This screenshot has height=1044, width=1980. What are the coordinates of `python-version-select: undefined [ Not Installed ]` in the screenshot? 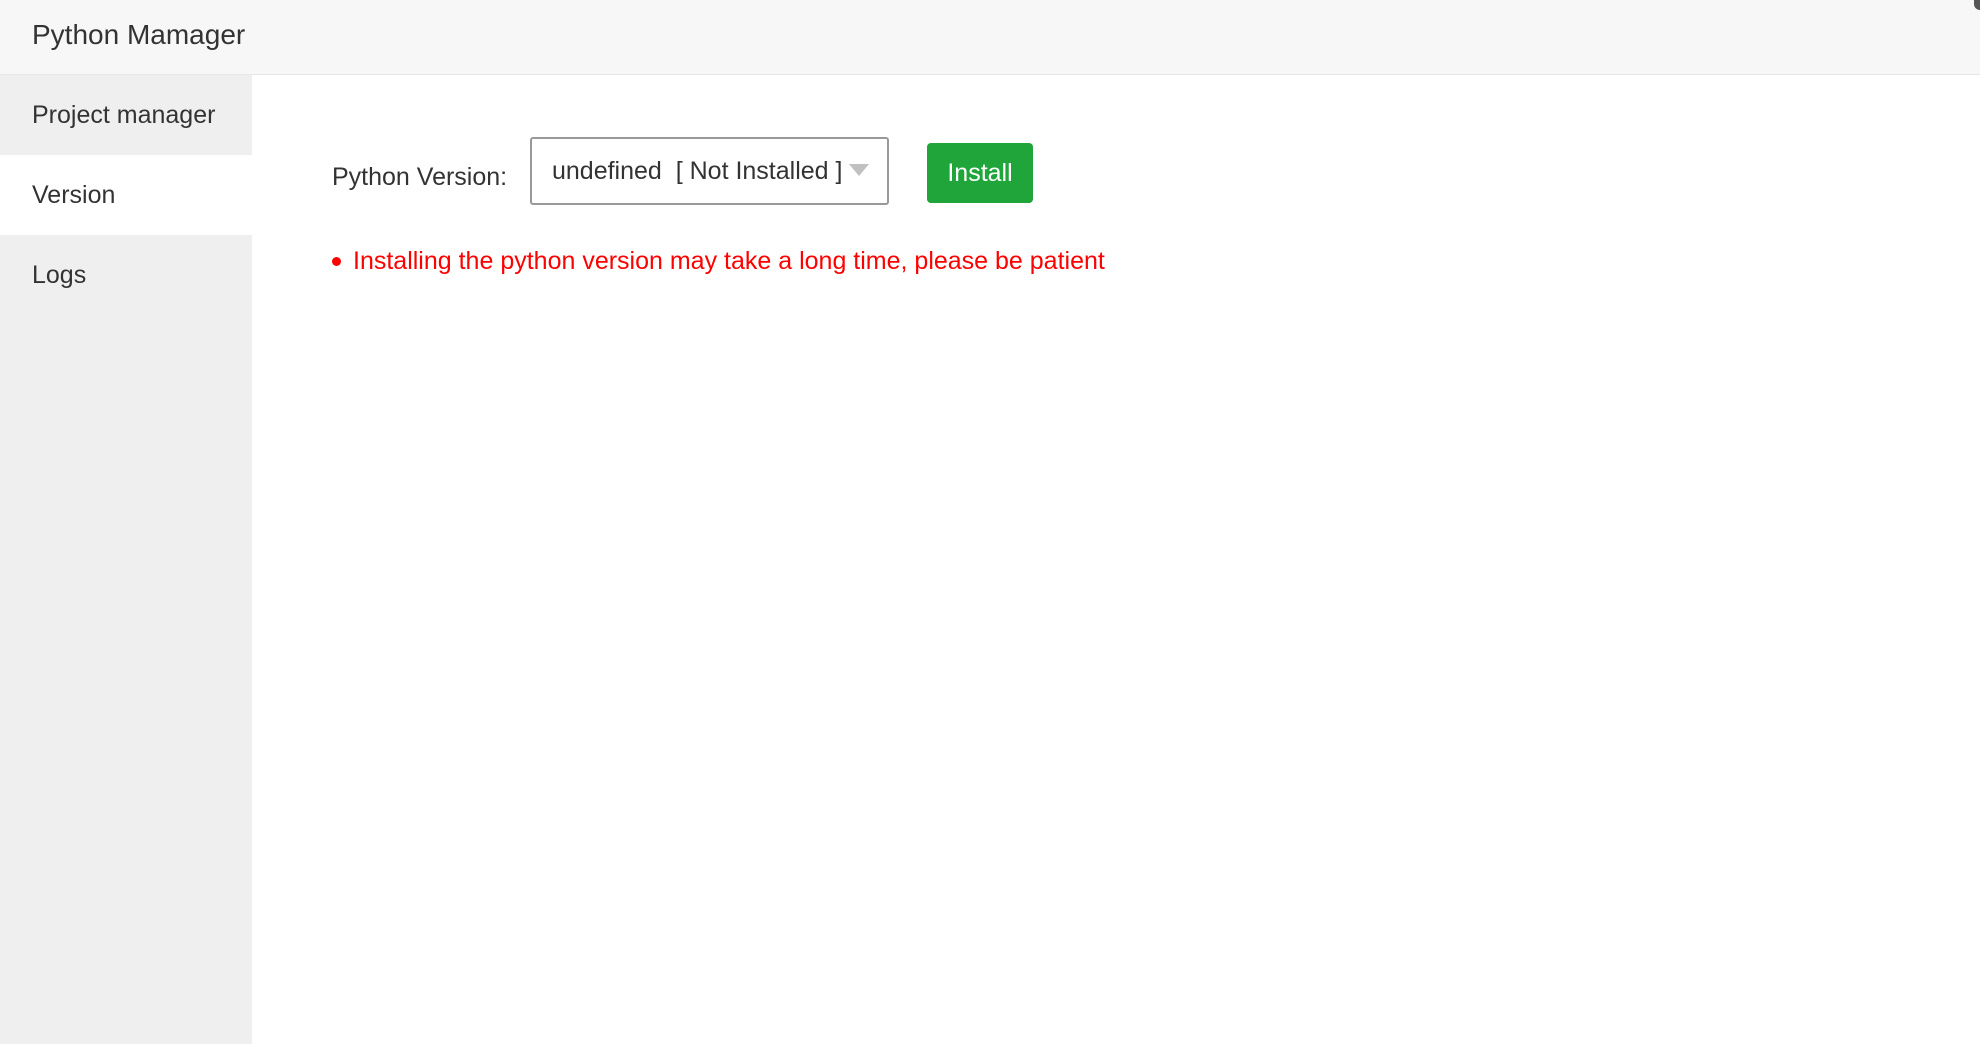 It's located at (709, 171).